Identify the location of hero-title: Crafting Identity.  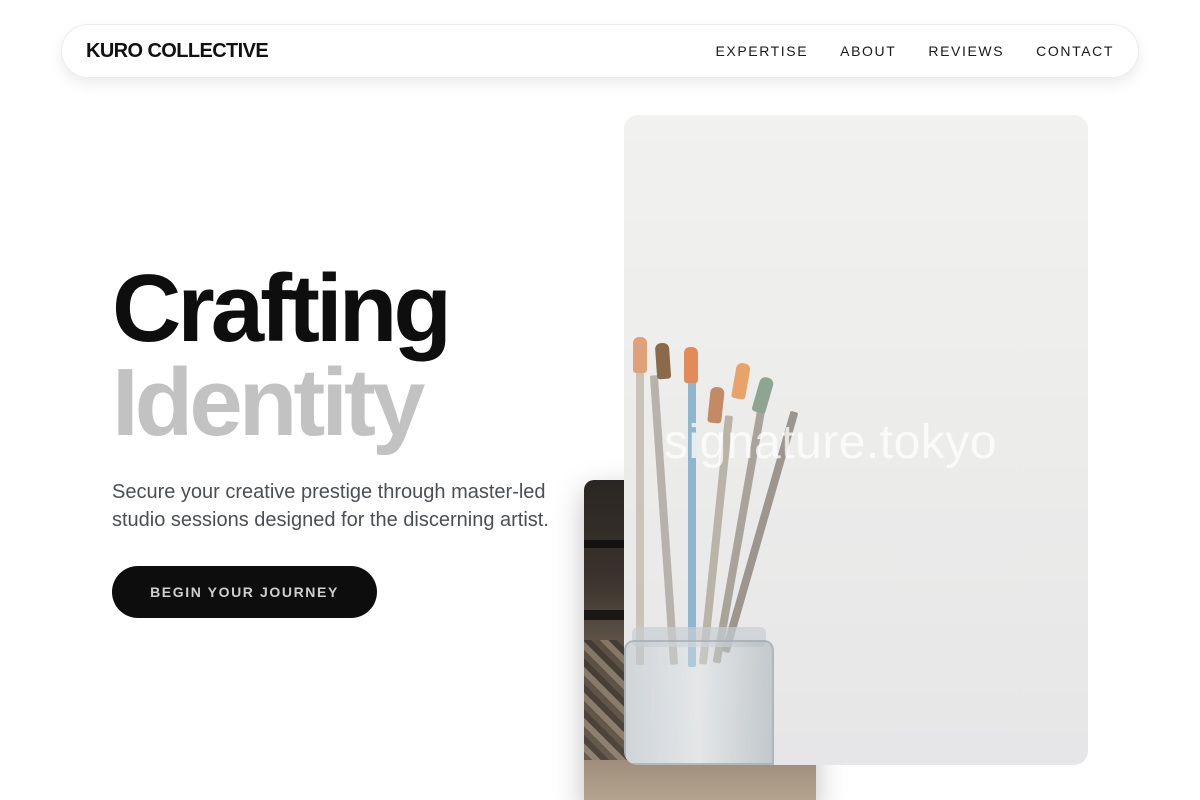
(282, 355).